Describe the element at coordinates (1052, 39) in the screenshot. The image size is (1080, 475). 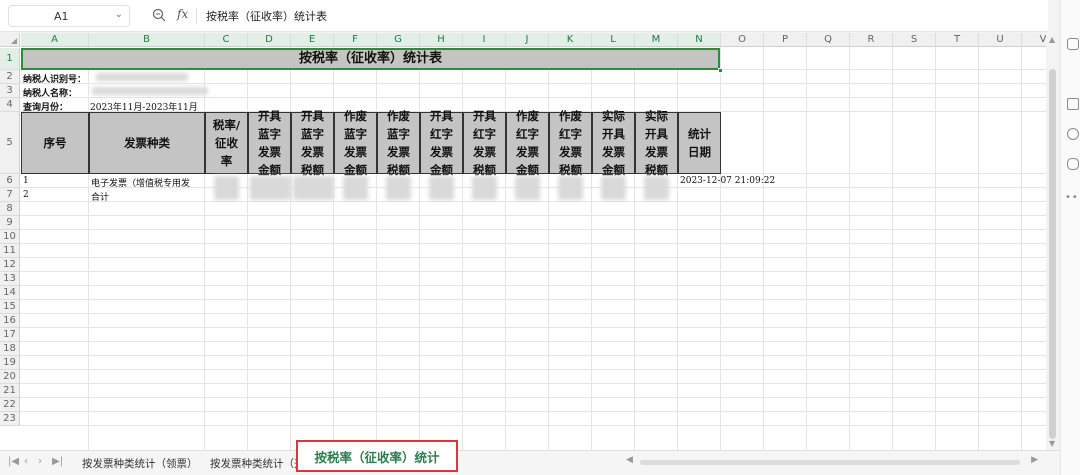
I see `scroll-up-icon: ▲` at that location.